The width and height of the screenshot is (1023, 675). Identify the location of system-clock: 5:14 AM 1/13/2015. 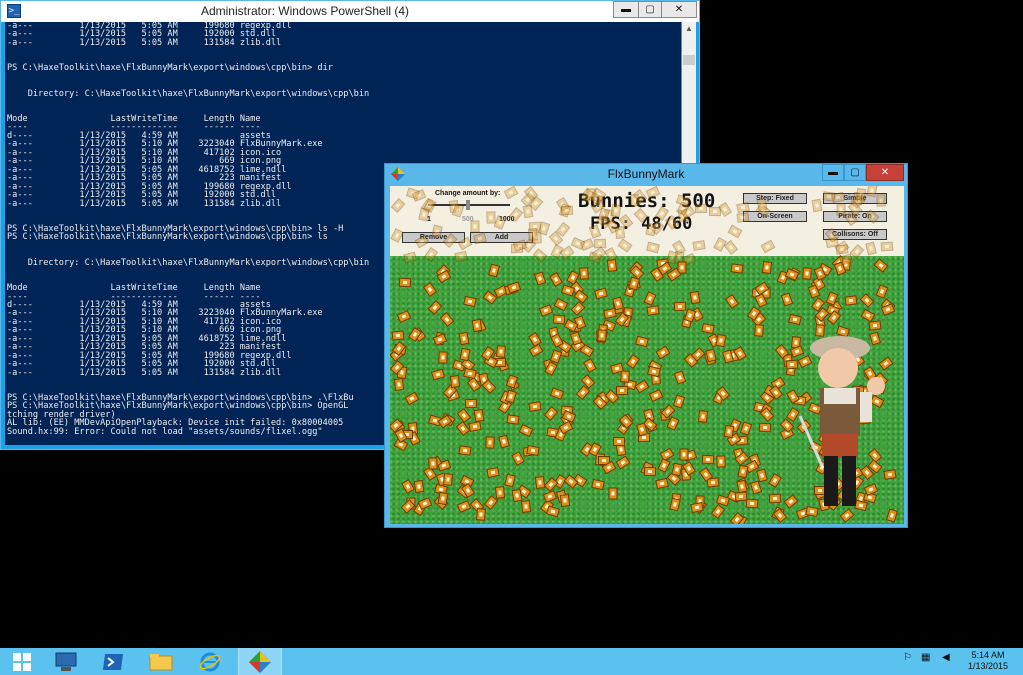
(988, 661).